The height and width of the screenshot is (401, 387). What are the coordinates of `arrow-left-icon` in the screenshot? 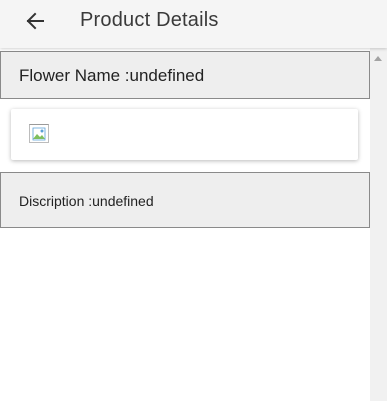 It's located at (35, 21).